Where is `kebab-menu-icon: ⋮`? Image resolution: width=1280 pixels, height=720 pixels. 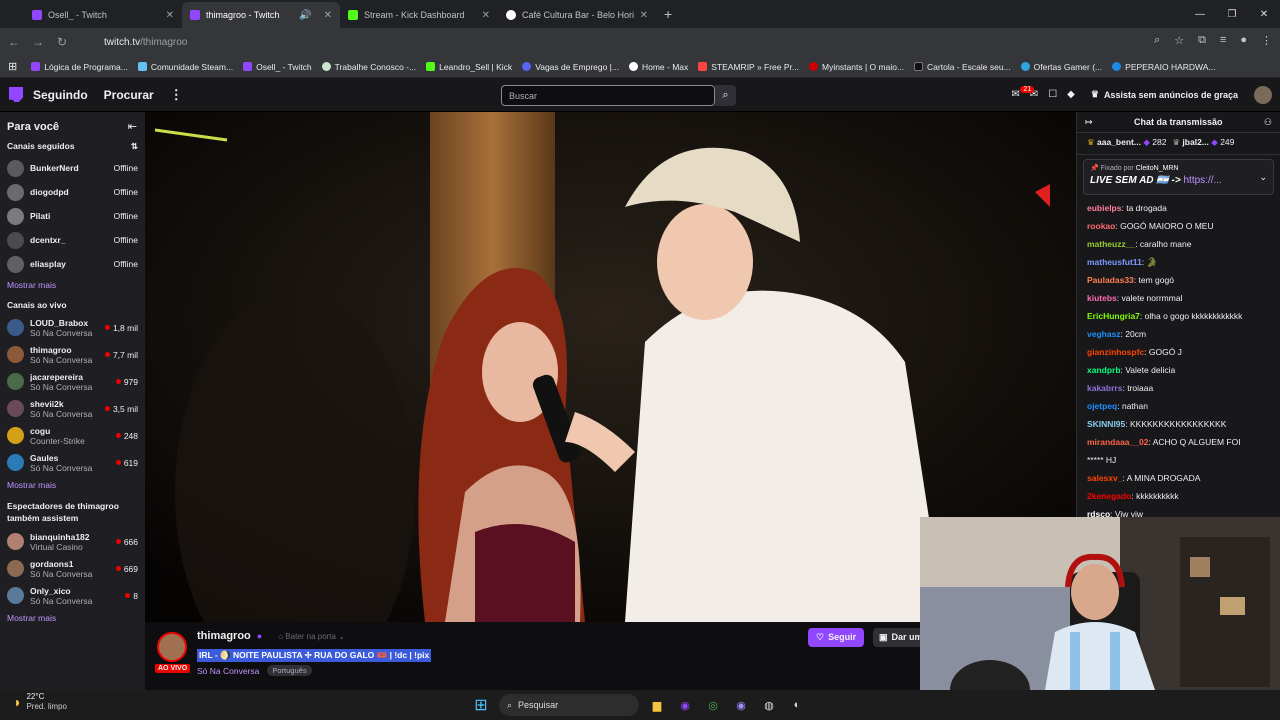 kebab-menu-icon: ⋮ is located at coordinates (1266, 40).